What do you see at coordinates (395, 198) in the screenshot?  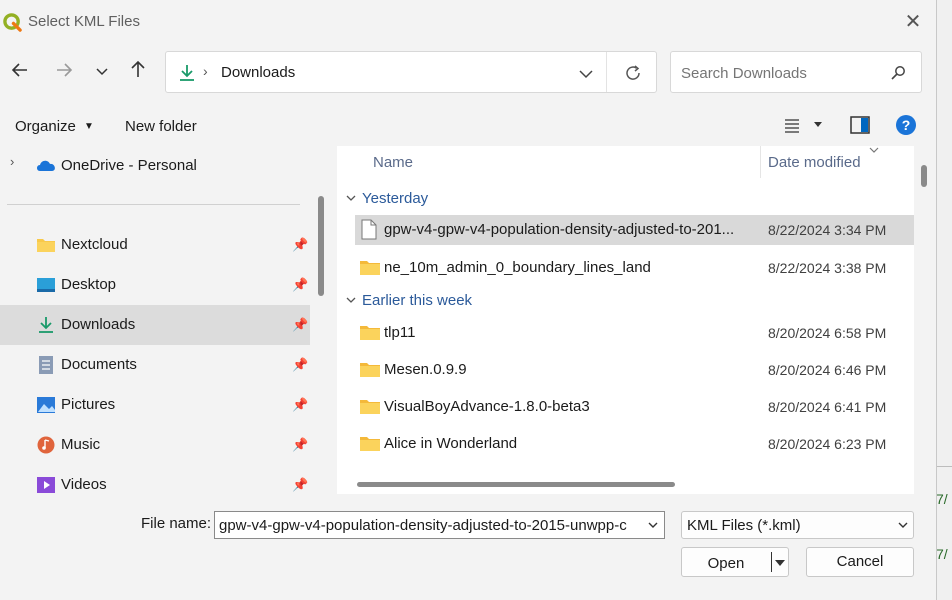 I see `group-header-yesterday: Yesterday` at bounding box center [395, 198].